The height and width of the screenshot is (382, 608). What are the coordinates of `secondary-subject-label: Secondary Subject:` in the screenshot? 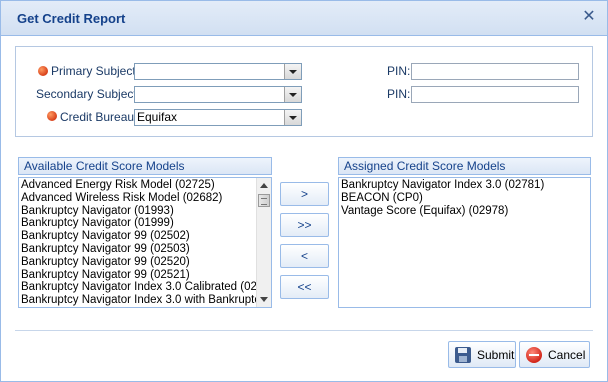 It's located at (88, 94).